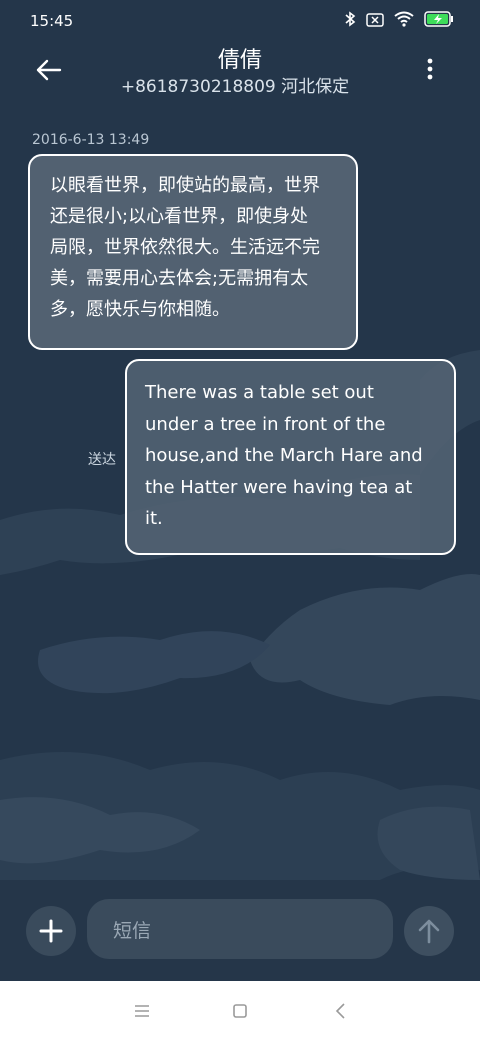  Describe the element at coordinates (154, 518) in the screenshot. I see `message-line: it.` at that location.